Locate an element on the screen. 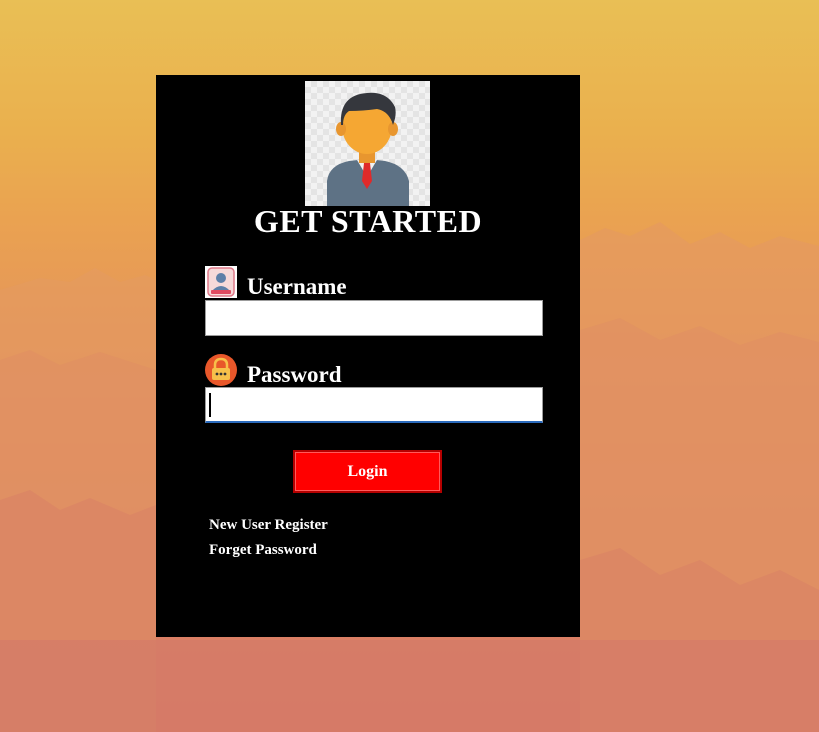 This screenshot has width=819, height=732. password-label-row: Password is located at coordinates (273, 370).